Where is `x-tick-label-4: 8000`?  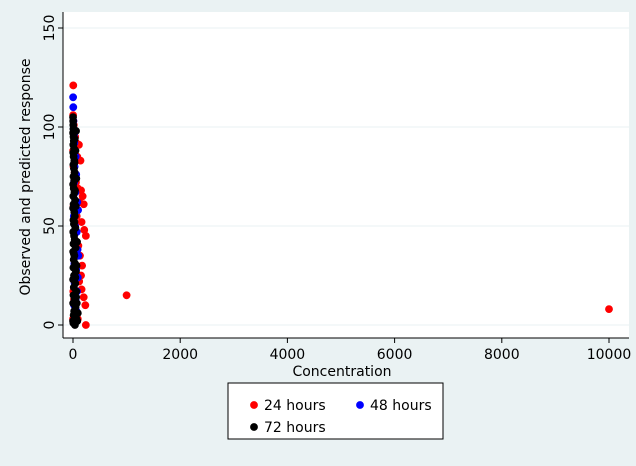
x-tick-label-4: 8000 is located at coordinates (502, 355).